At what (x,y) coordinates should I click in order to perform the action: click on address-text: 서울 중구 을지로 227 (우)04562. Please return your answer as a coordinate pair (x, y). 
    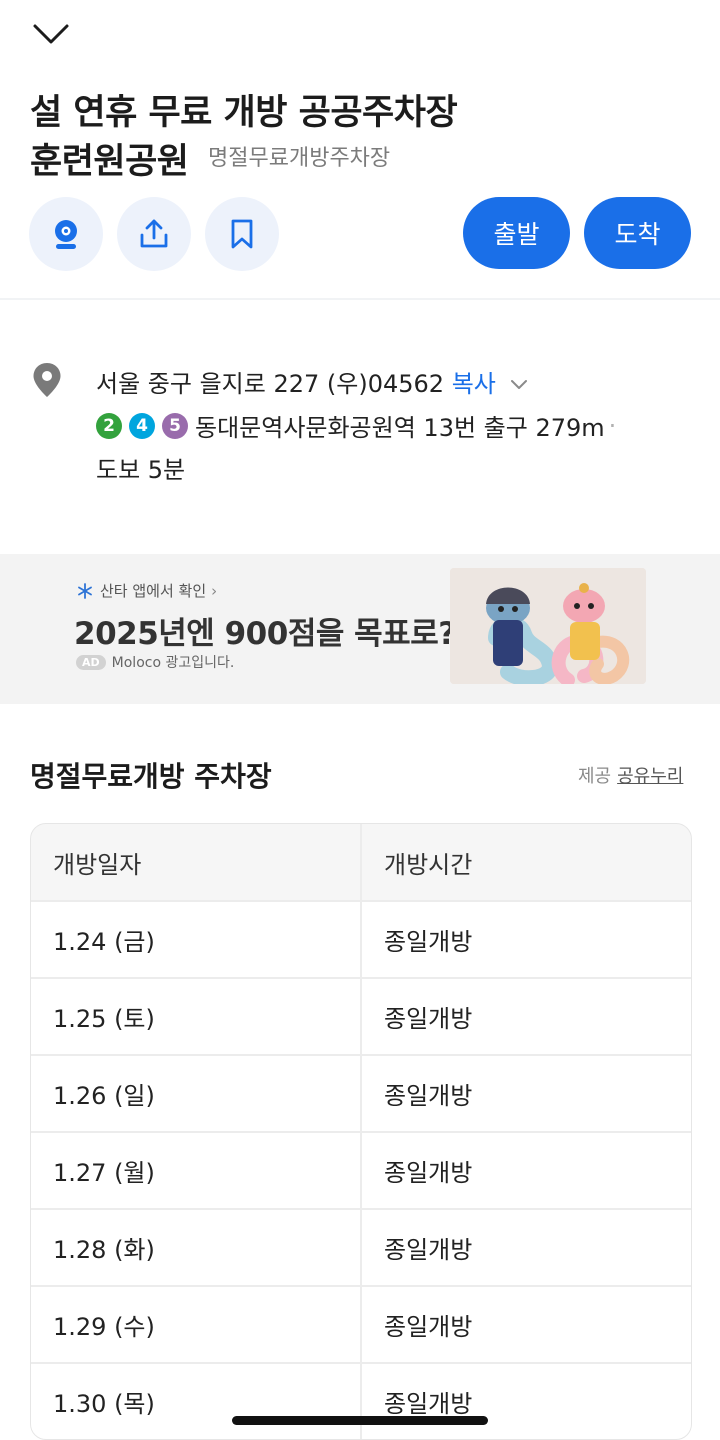
    Looking at the image, I should click on (270, 384).